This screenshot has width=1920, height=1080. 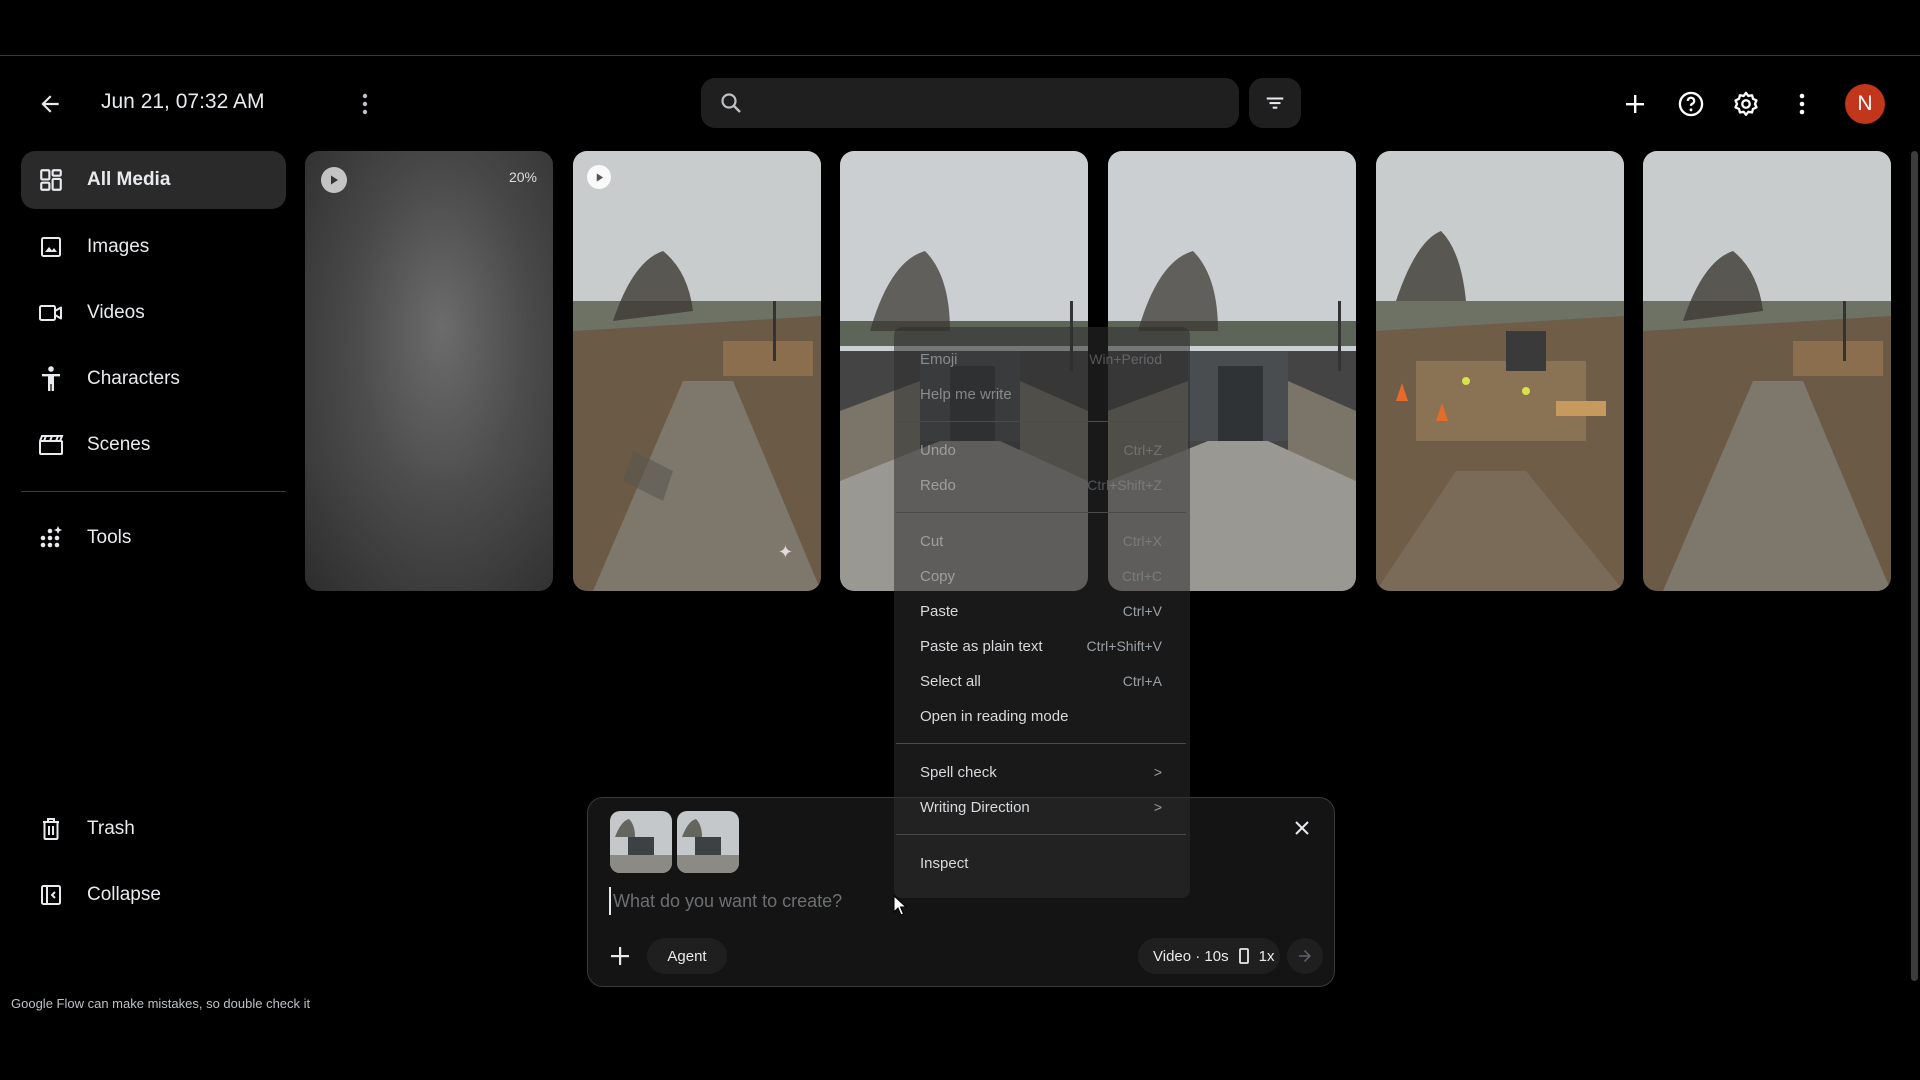 I want to click on mode-duration-label: Video · 10s, so click(x=1191, y=956).